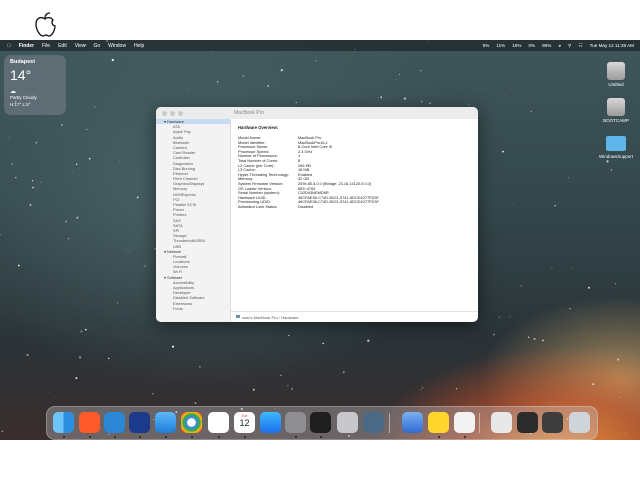  What do you see at coordinates (114, 422) in the screenshot?
I see `vscode-icon` at bounding box center [114, 422].